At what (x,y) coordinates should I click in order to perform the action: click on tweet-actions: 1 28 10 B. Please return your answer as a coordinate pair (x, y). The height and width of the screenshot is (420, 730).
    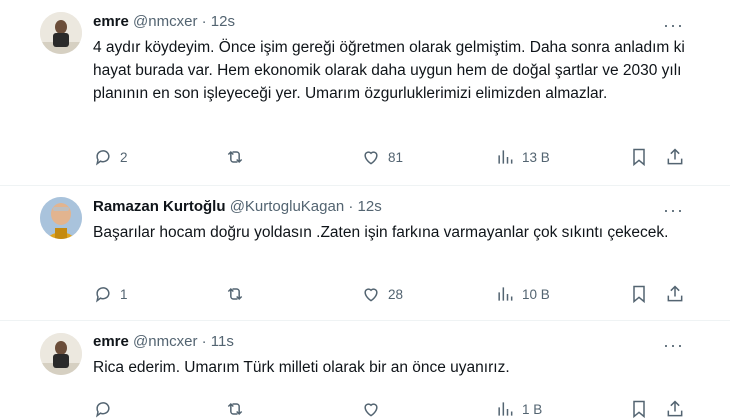
    Looking at the image, I should click on (393, 294).